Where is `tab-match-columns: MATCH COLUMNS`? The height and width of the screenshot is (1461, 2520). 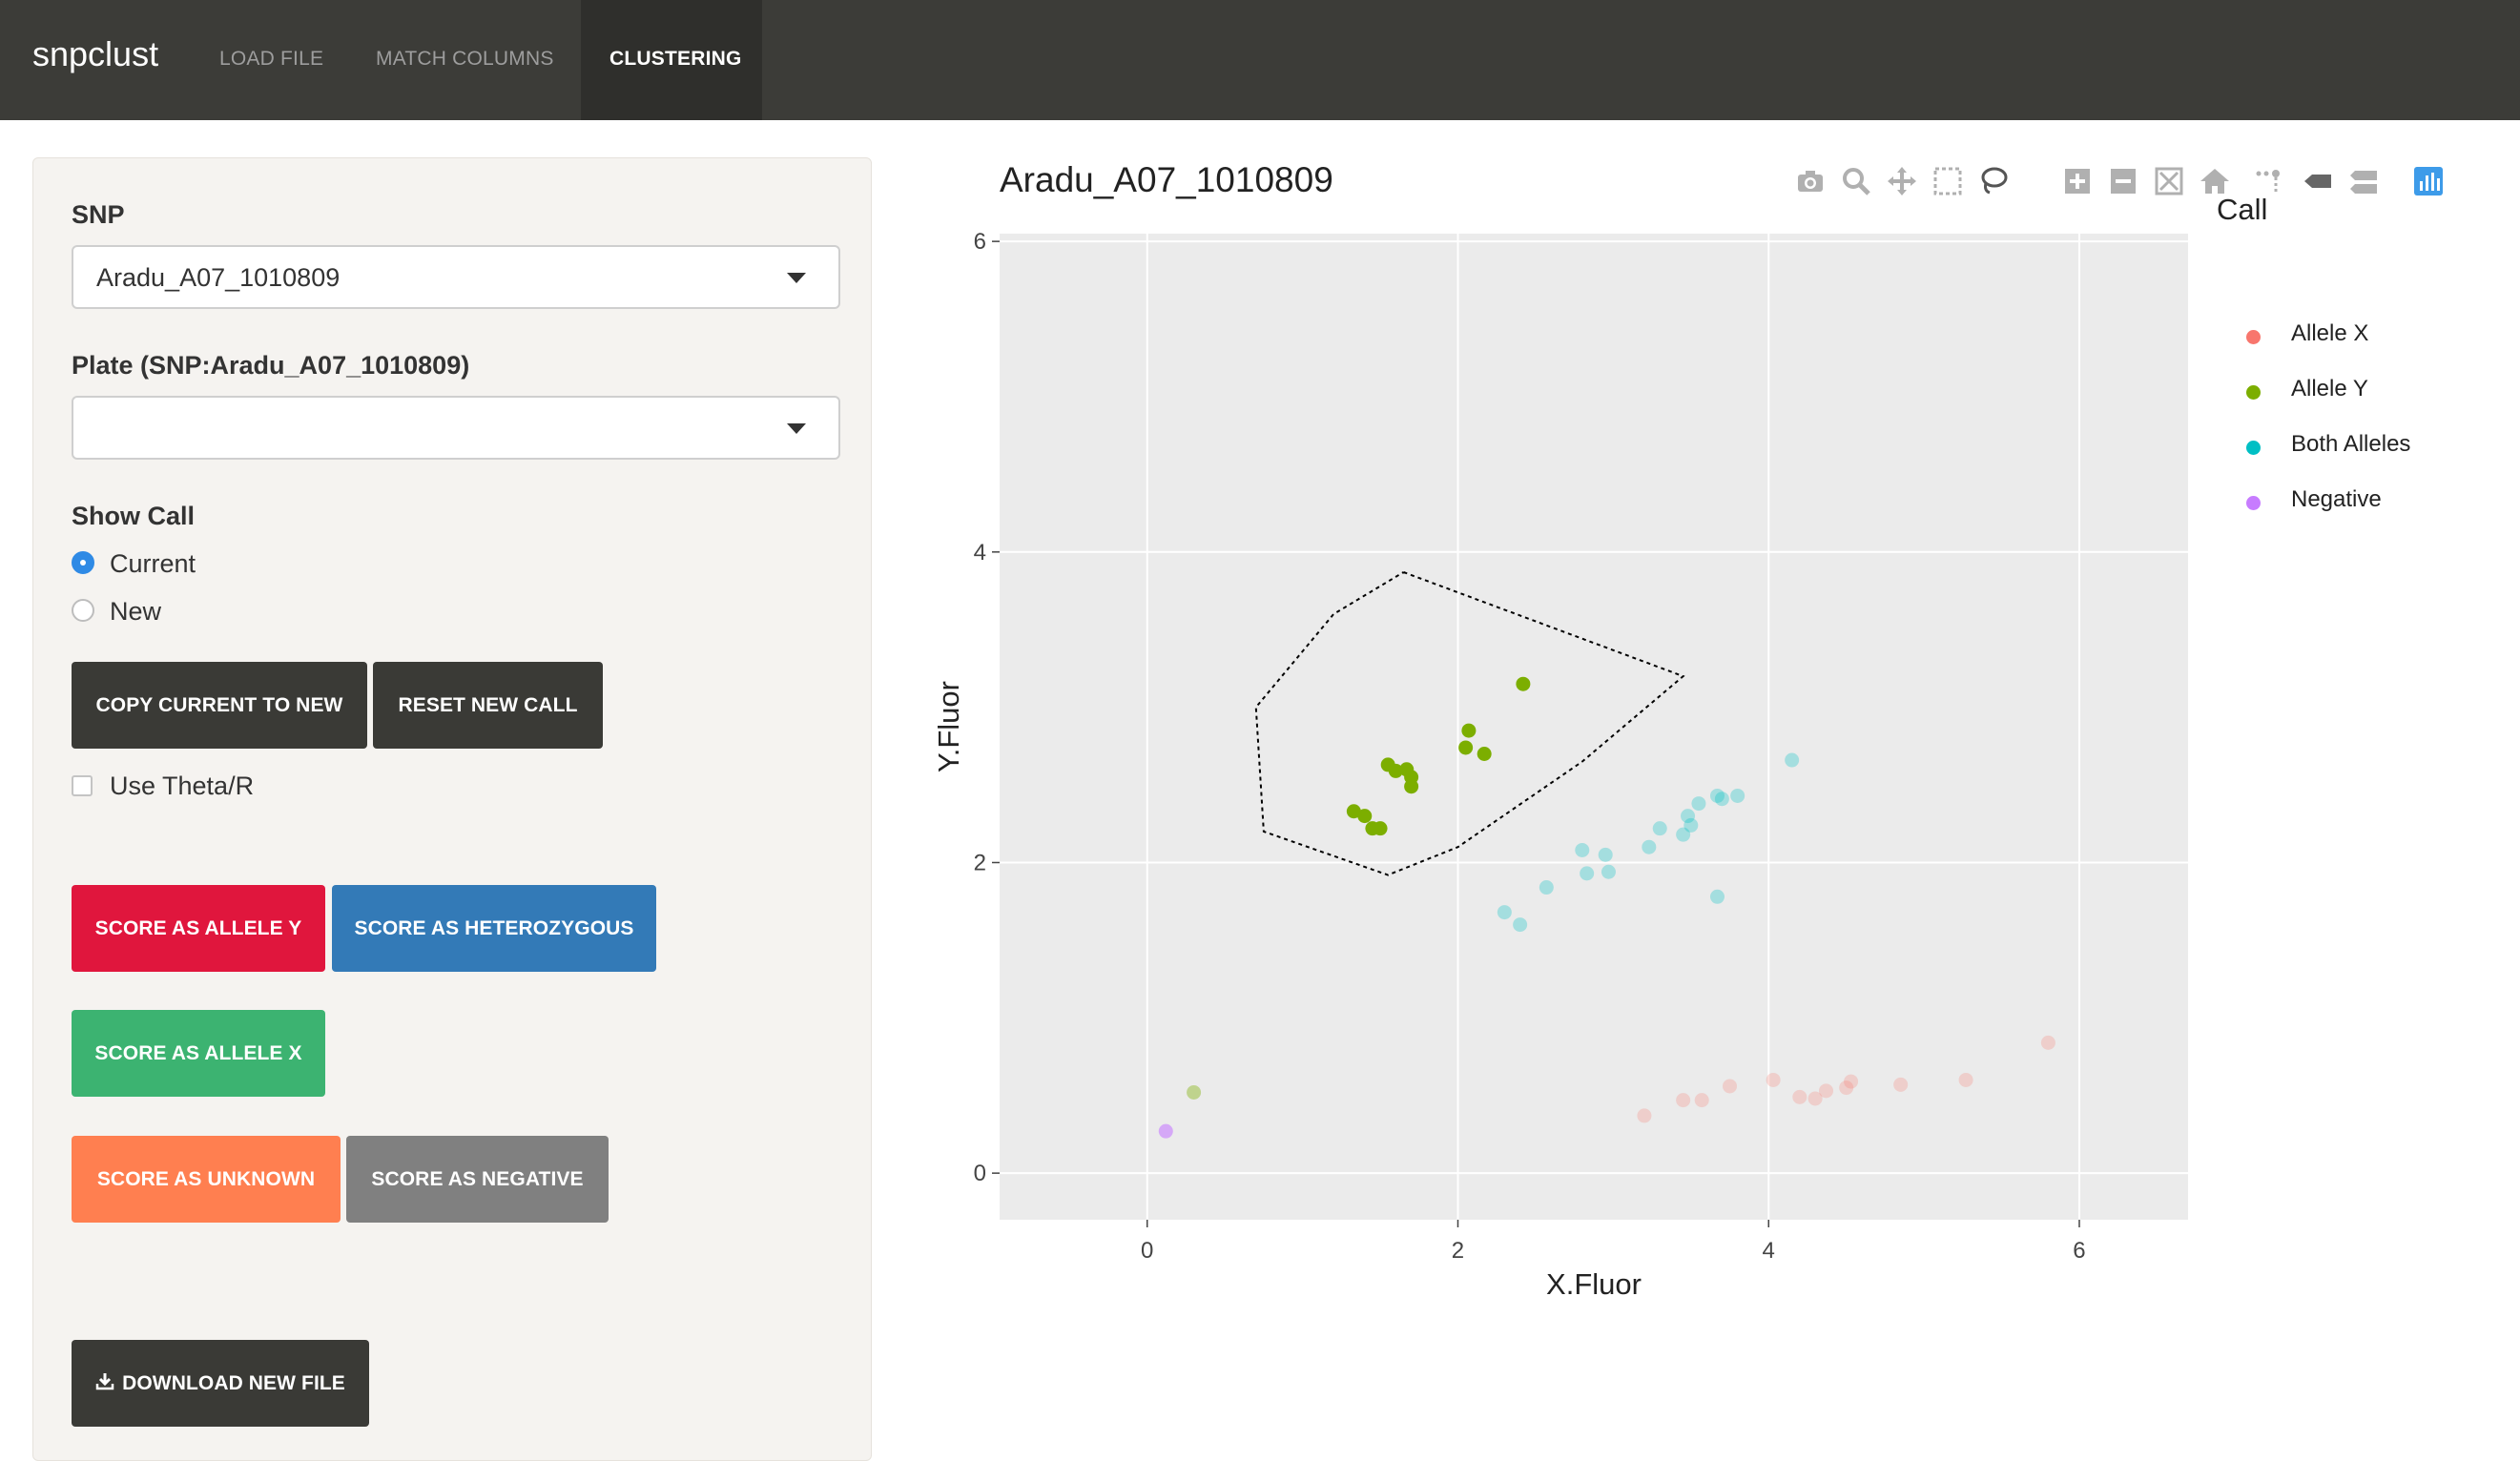
tab-match-columns: MATCH COLUMNS is located at coordinates (465, 60).